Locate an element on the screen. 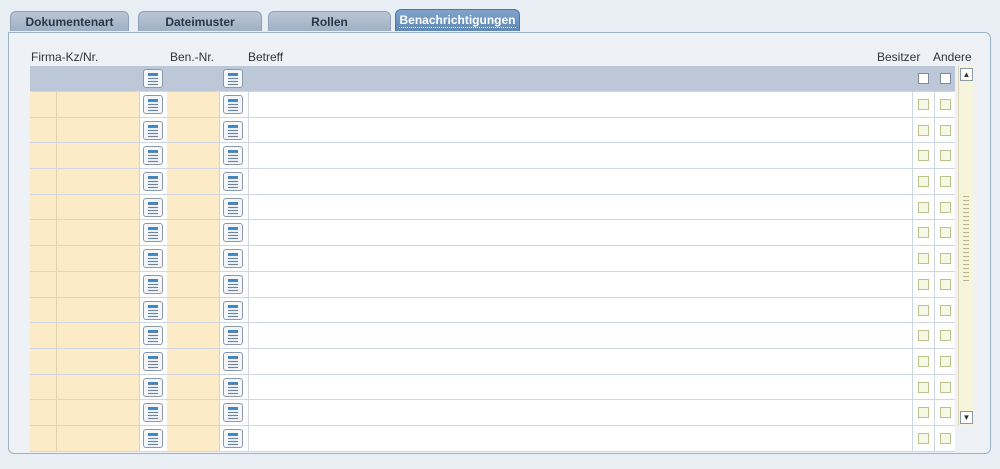 This screenshot has height=469, width=1000. select-all-andere-checkbox is located at coordinates (945, 78).